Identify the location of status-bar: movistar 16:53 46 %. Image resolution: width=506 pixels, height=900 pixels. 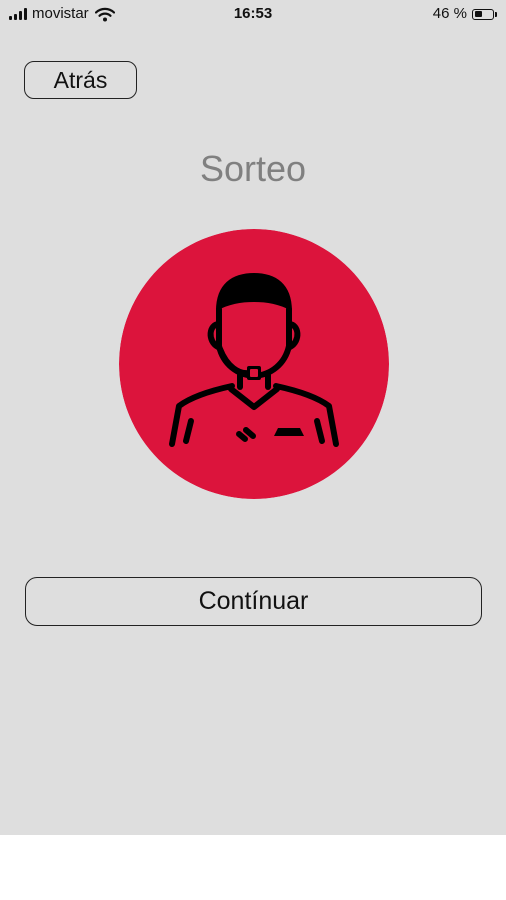
(253, 15).